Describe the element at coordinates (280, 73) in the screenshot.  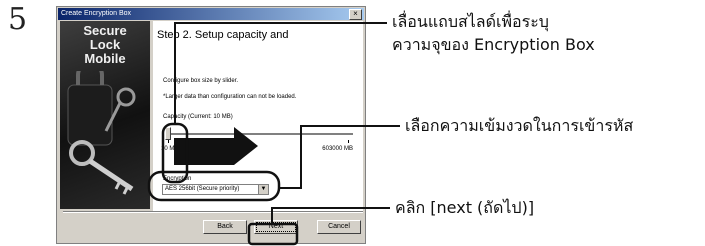
I see `slider-callout-line` at that location.